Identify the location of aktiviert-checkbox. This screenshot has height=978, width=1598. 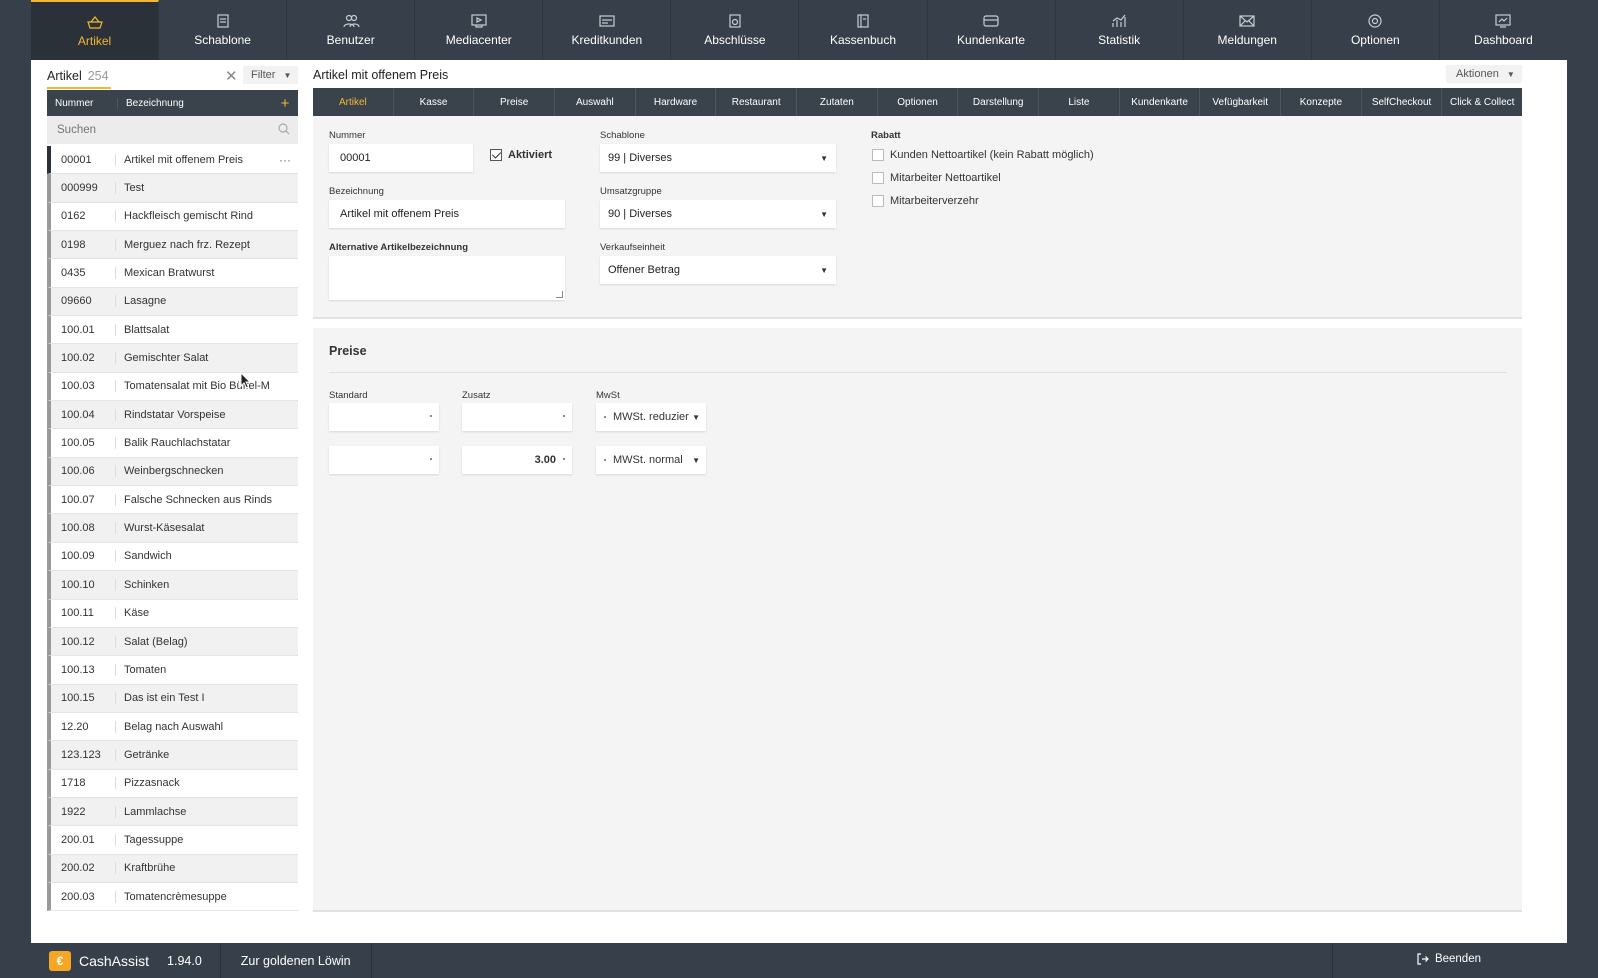
(496, 155).